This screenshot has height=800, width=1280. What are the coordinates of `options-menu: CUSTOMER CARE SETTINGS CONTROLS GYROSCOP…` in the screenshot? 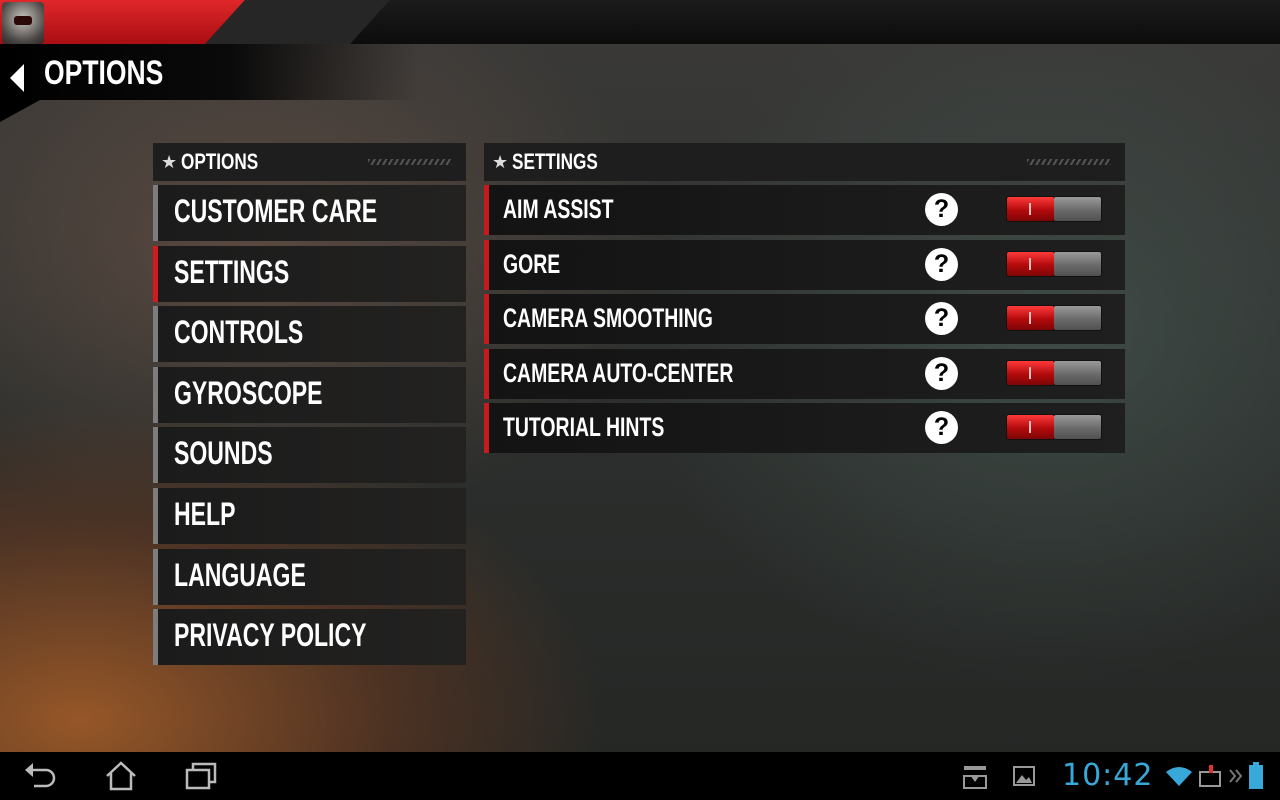 It's located at (309, 427).